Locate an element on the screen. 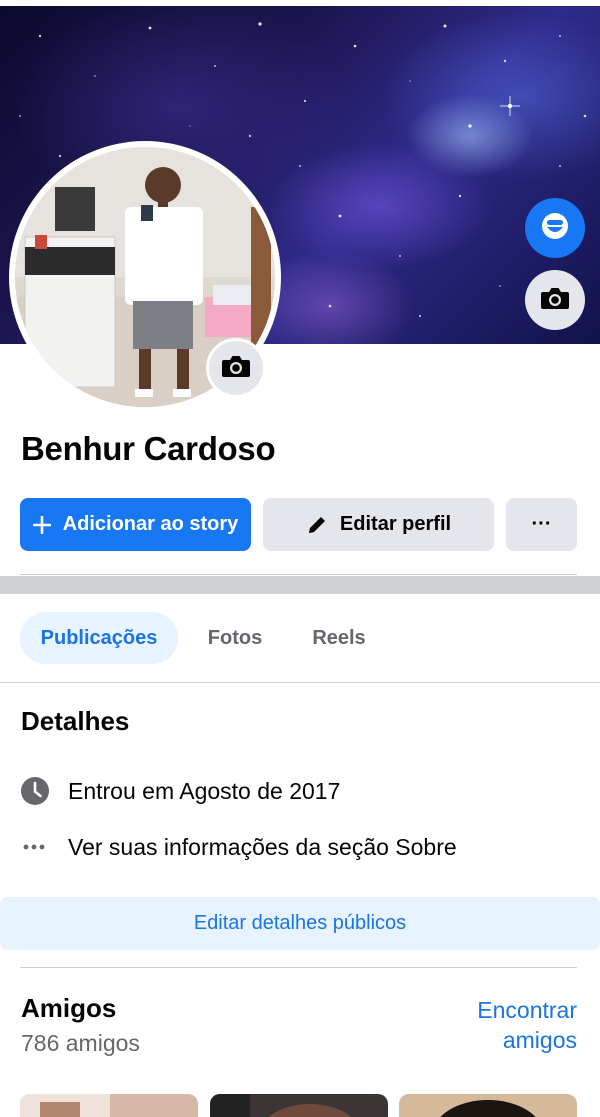 This screenshot has width=600, height=1117. friends-count: 786 amigos is located at coordinates (80, 1043).